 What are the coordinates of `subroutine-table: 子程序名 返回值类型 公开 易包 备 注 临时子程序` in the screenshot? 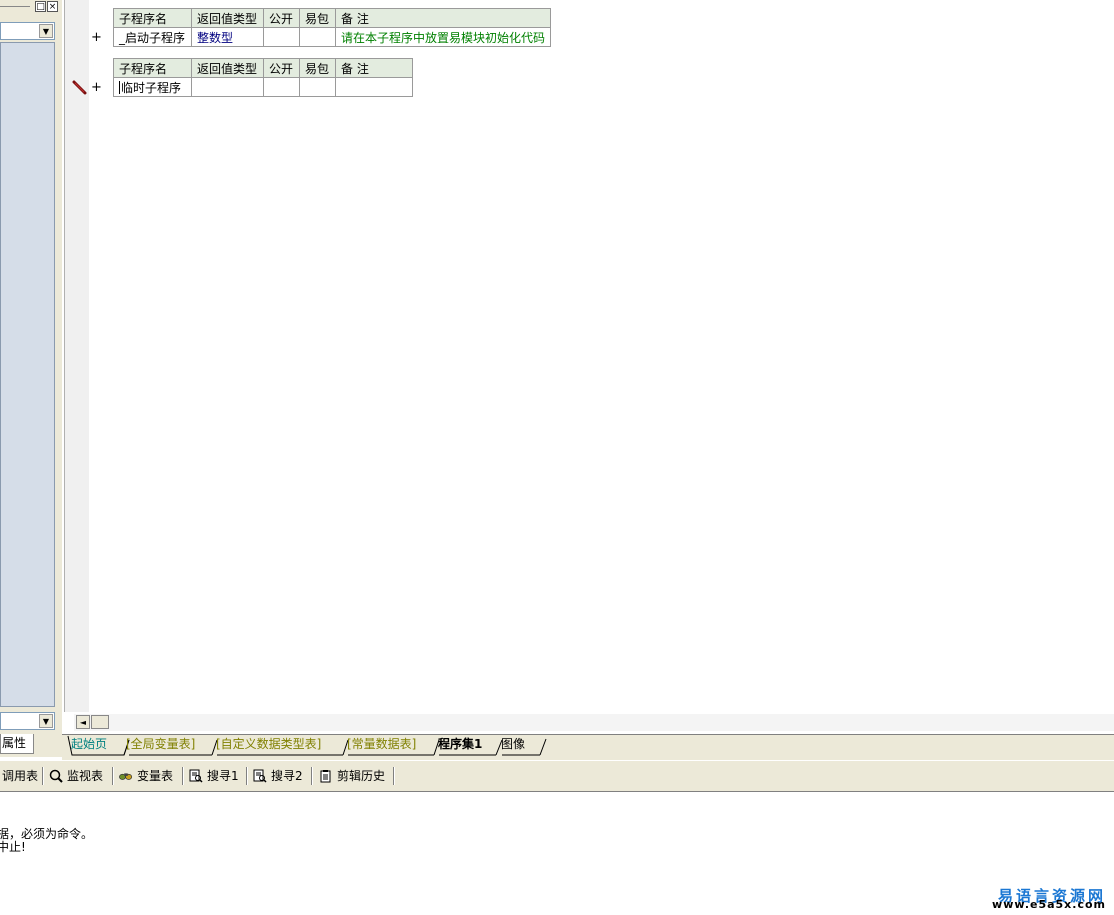 It's located at (263, 77).